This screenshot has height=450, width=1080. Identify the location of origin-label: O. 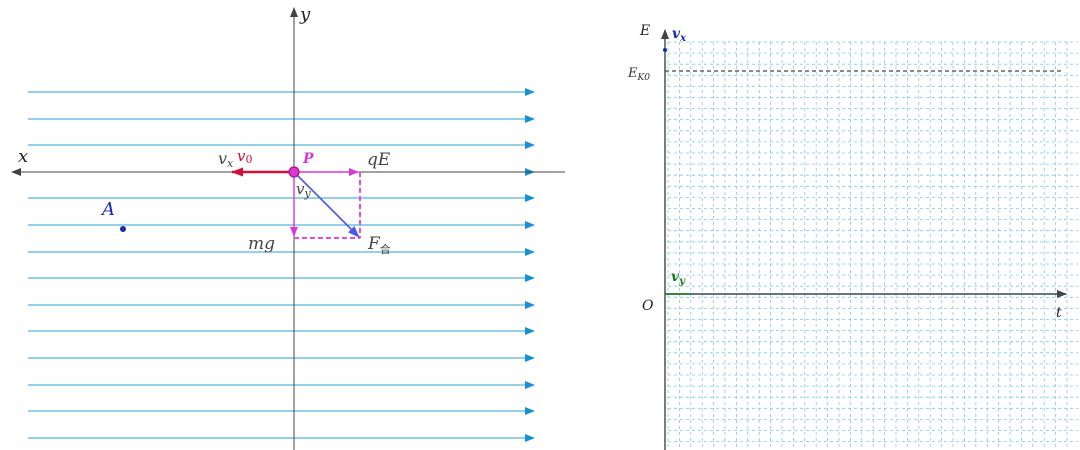
(648, 306).